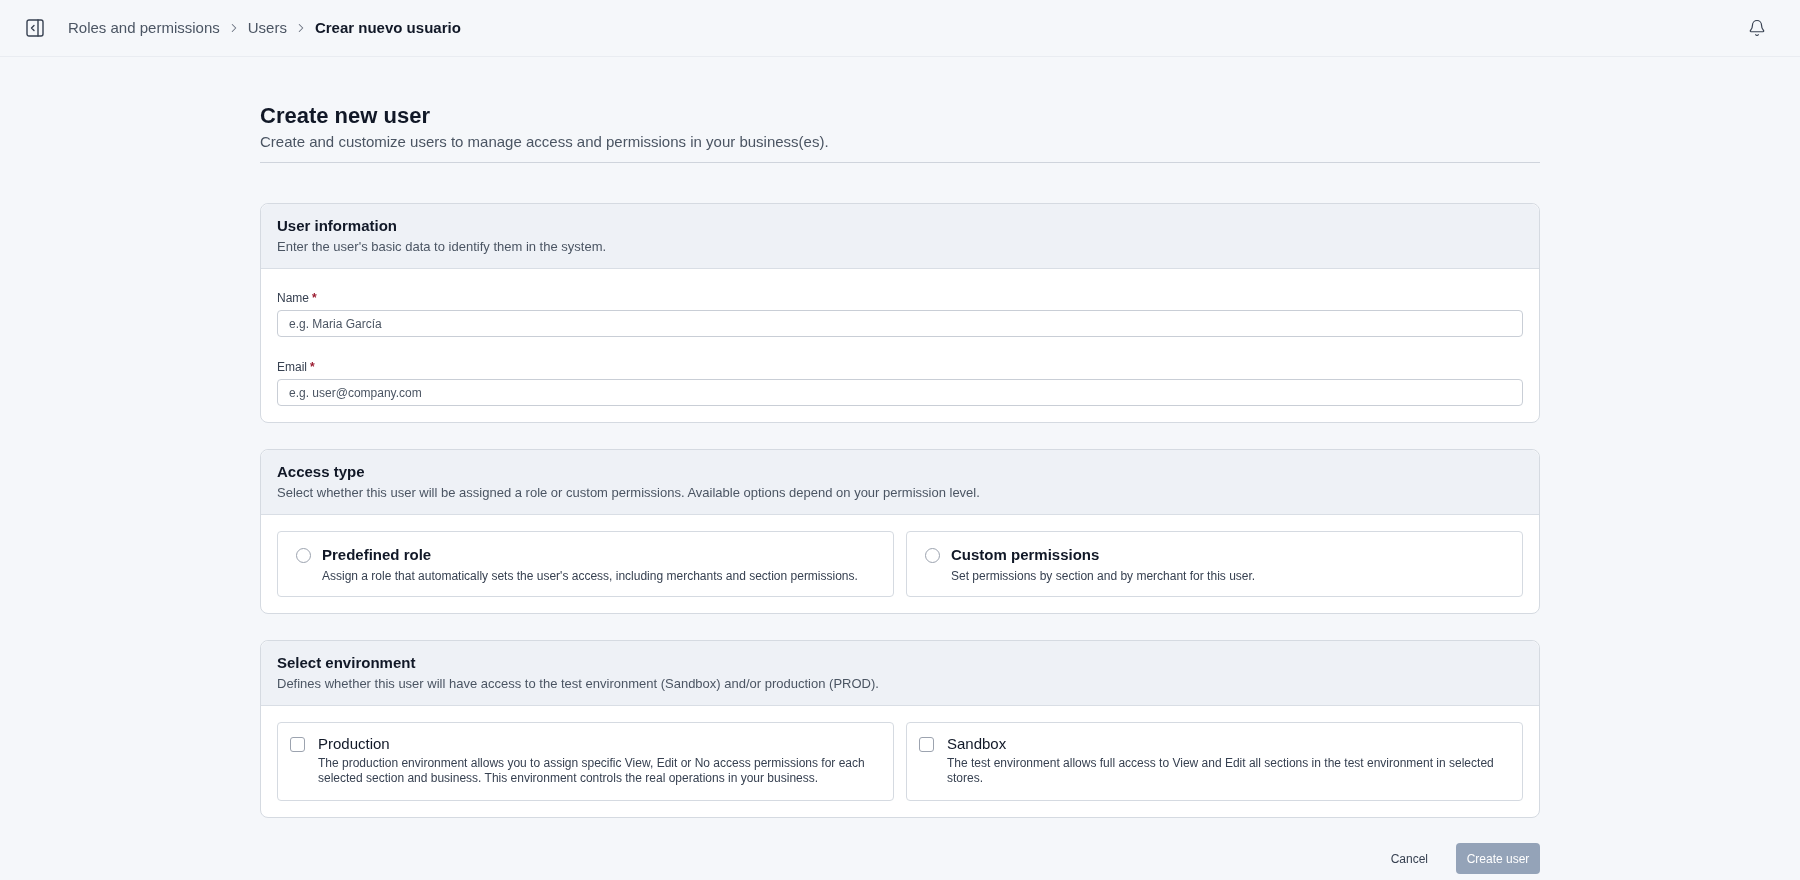 This screenshot has width=1800, height=880. I want to click on text-input: e.g. user@company.com, so click(900, 392).